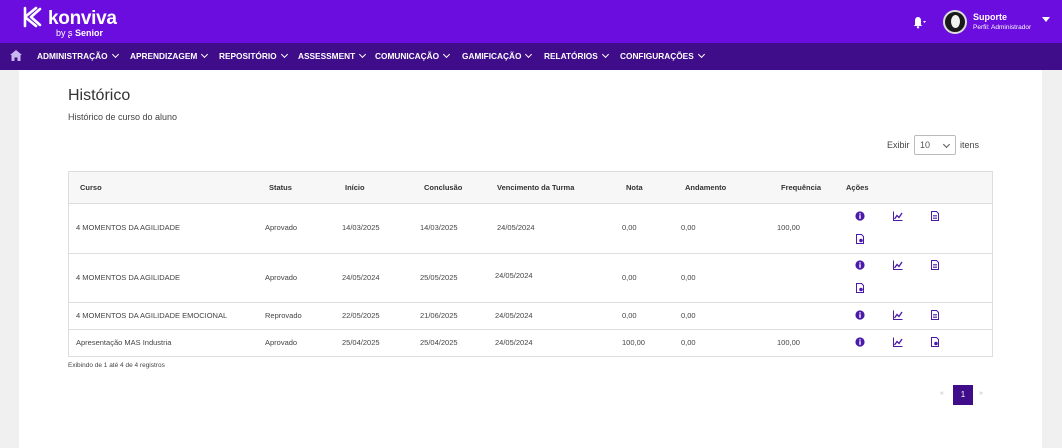 Image resolution: width=1062 pixels, height=448 pixels. Describe the element at coordinates (705, 187) in the screenshot. I see `column-header-andamento: Andamento` at that location.